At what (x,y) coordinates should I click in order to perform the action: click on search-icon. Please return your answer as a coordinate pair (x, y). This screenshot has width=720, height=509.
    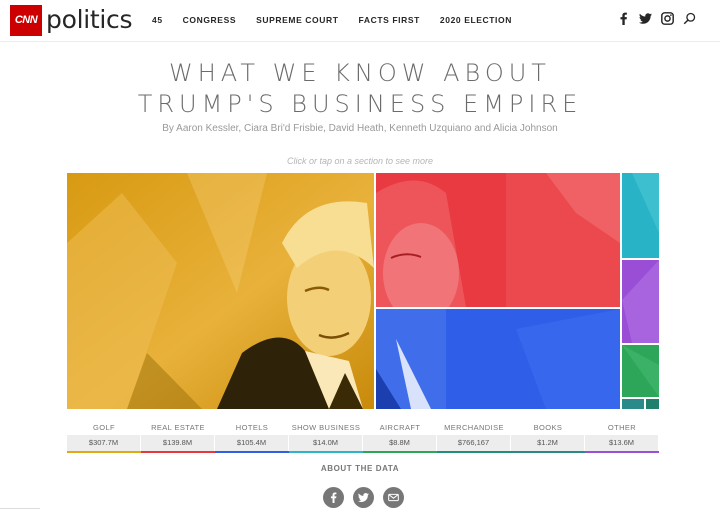
    Looking at the image, I should click on (689, 18).